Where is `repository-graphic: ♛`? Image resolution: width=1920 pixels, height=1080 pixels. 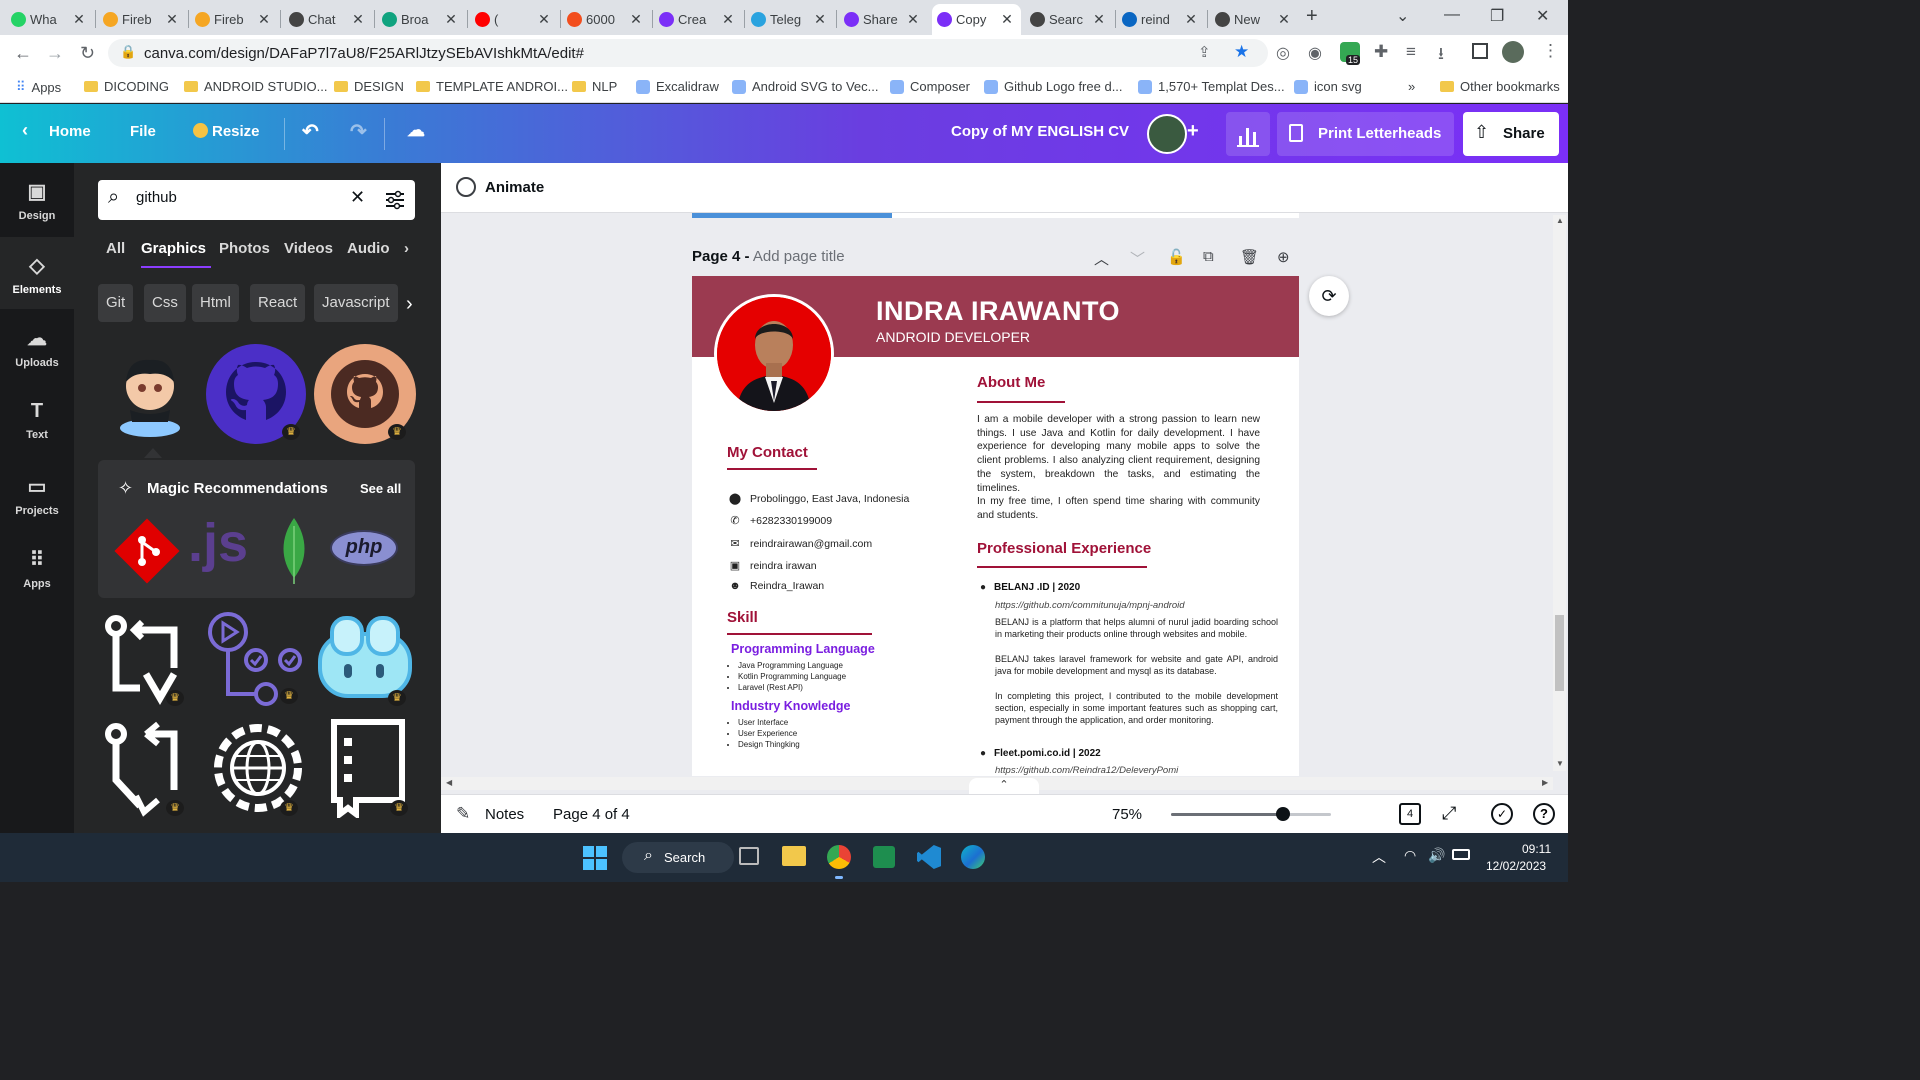
repository-graphic: ♛ is located at coordinates (367, 769).